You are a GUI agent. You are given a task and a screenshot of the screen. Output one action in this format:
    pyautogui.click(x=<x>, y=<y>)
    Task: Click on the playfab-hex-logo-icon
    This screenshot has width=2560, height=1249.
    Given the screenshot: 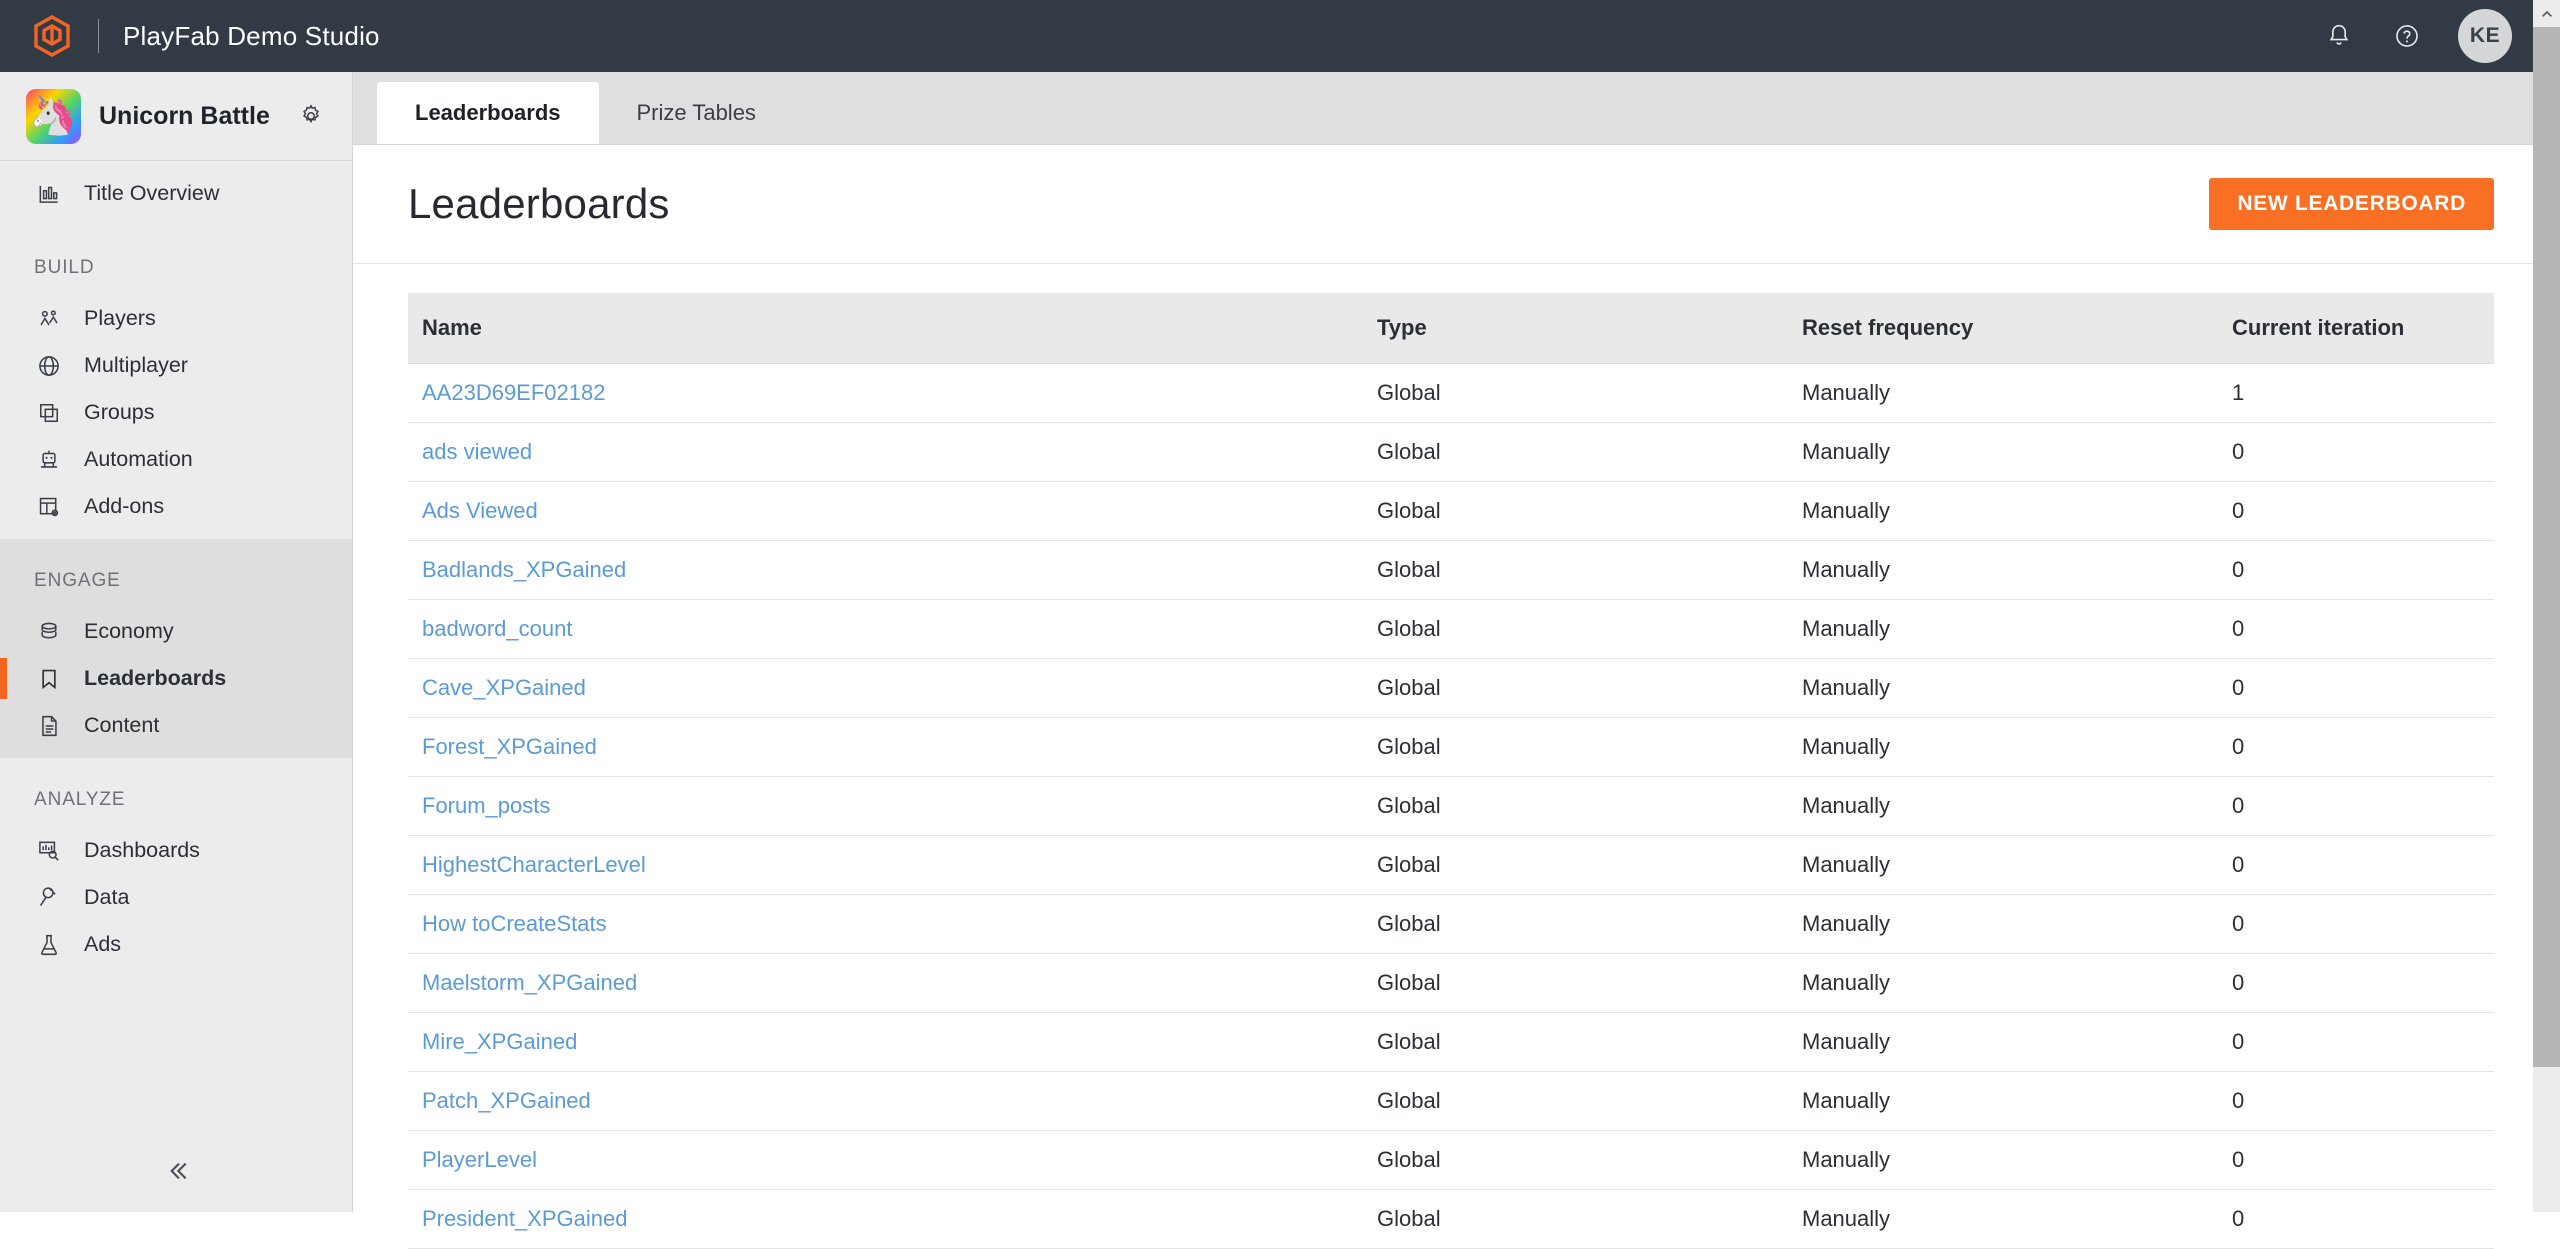 What is the action you would take?
    pyautogui.click(x=52, y=36)
    